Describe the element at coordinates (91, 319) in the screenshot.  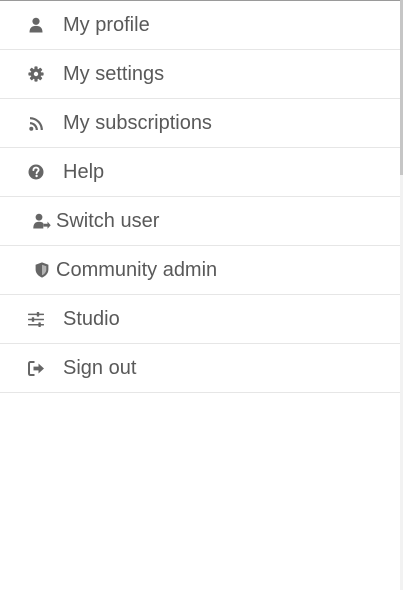
I see `menu-item-label: Studio` at that location.